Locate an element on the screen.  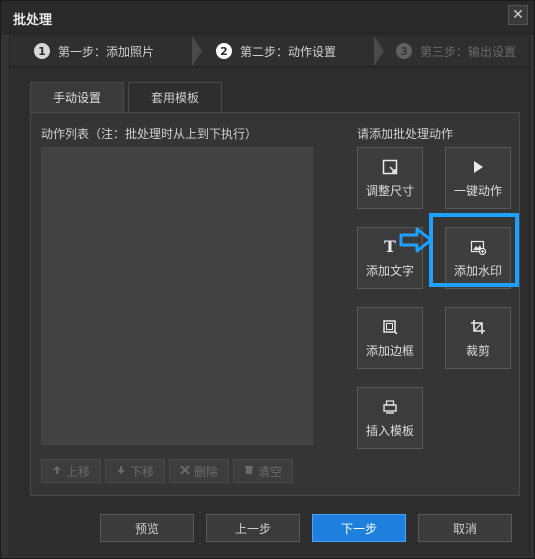
prev-step-button: 上一步 is located at coordinates (253, 528).